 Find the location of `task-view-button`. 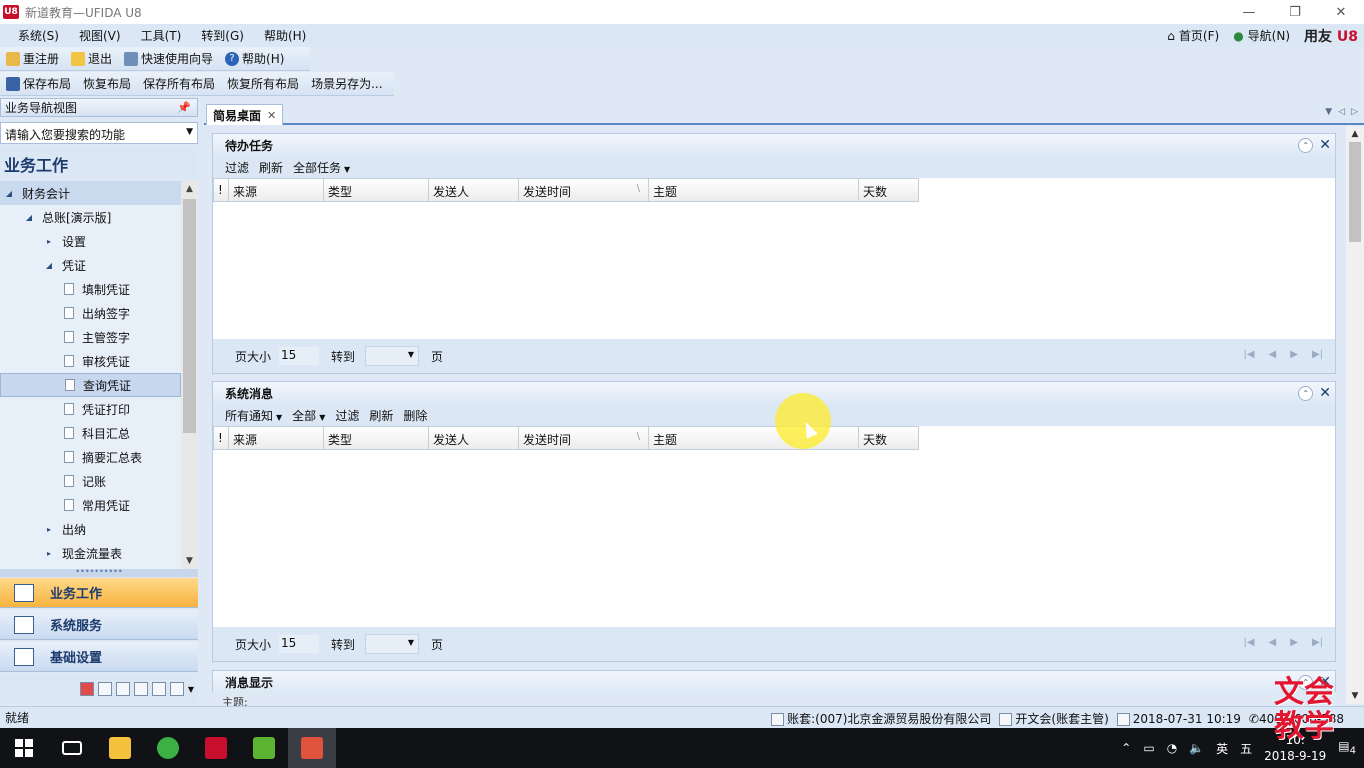

task-view-button is located at coordinates (72, 748).